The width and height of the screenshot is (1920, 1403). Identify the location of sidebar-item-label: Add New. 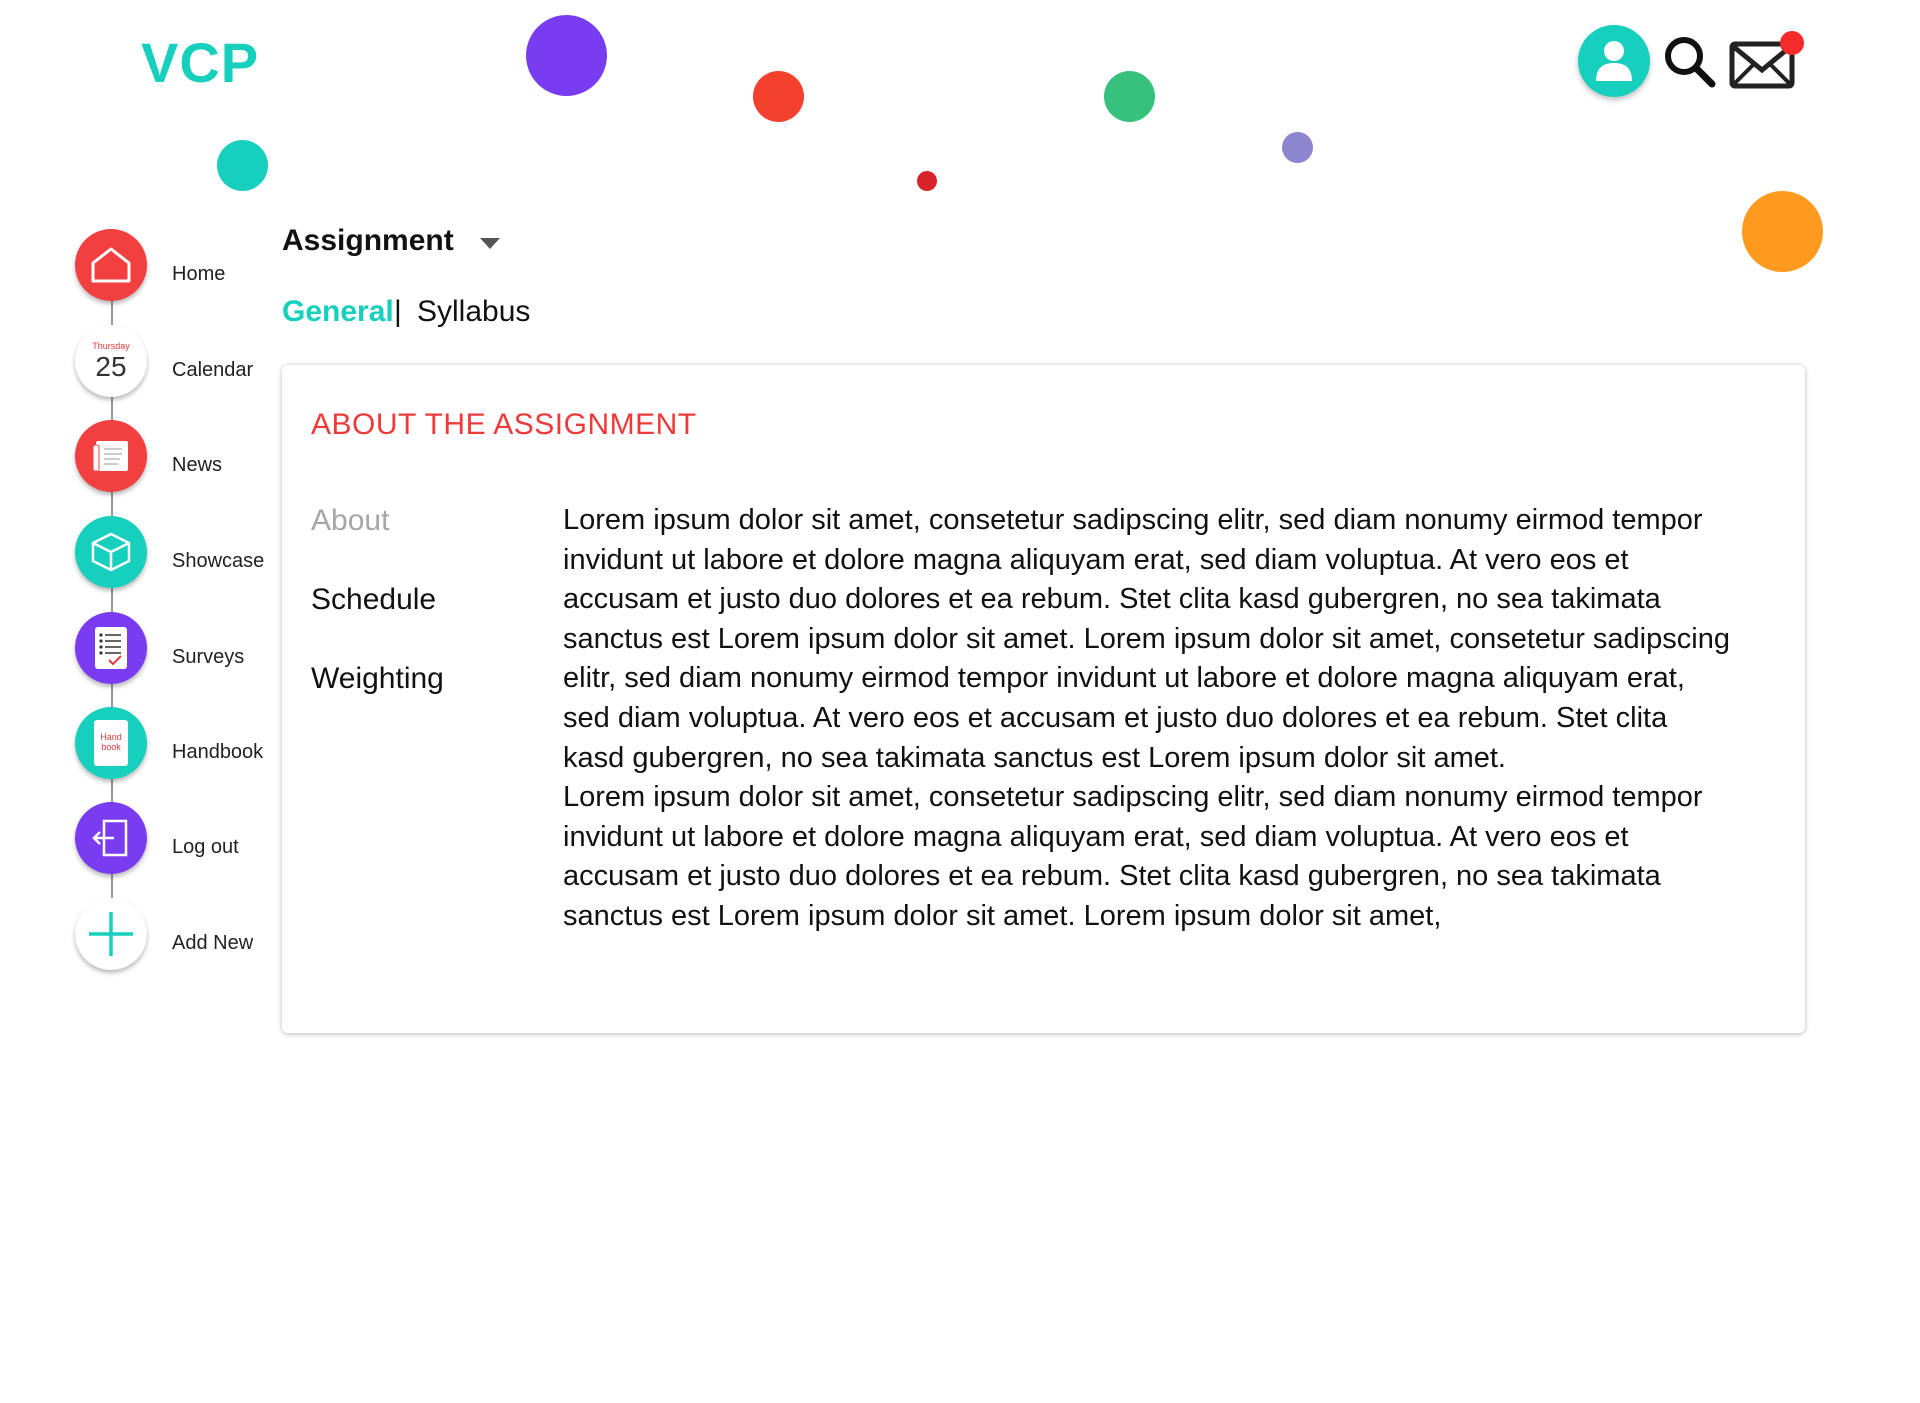
(213, 943).